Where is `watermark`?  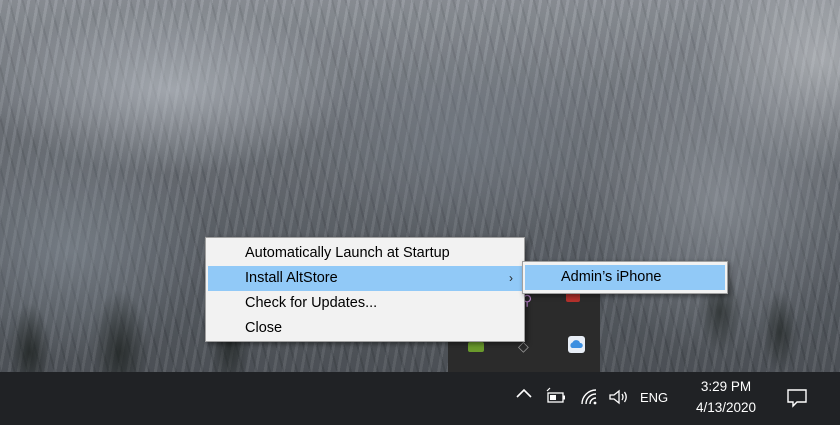 watermark is located at coordinates (745, 35).